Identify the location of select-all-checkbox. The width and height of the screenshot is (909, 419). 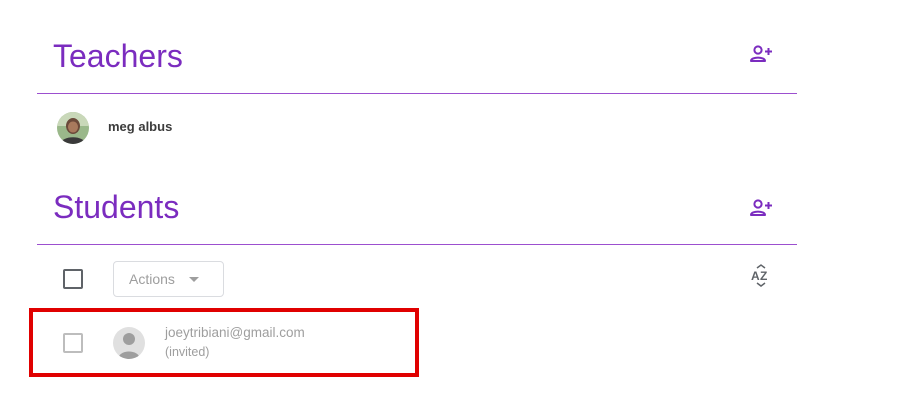
(73, 279).